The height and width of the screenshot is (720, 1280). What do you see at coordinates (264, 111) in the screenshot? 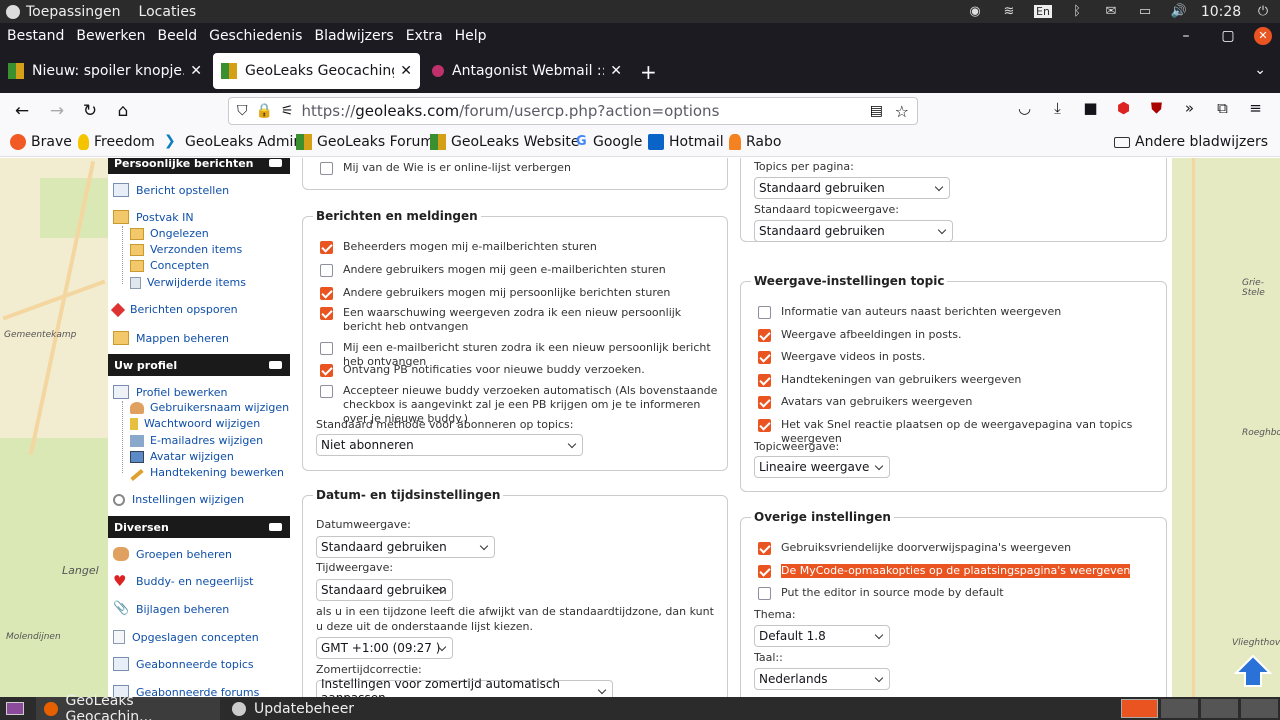
I see `lock-icon: 🔒` at bounding box center [264, 111].